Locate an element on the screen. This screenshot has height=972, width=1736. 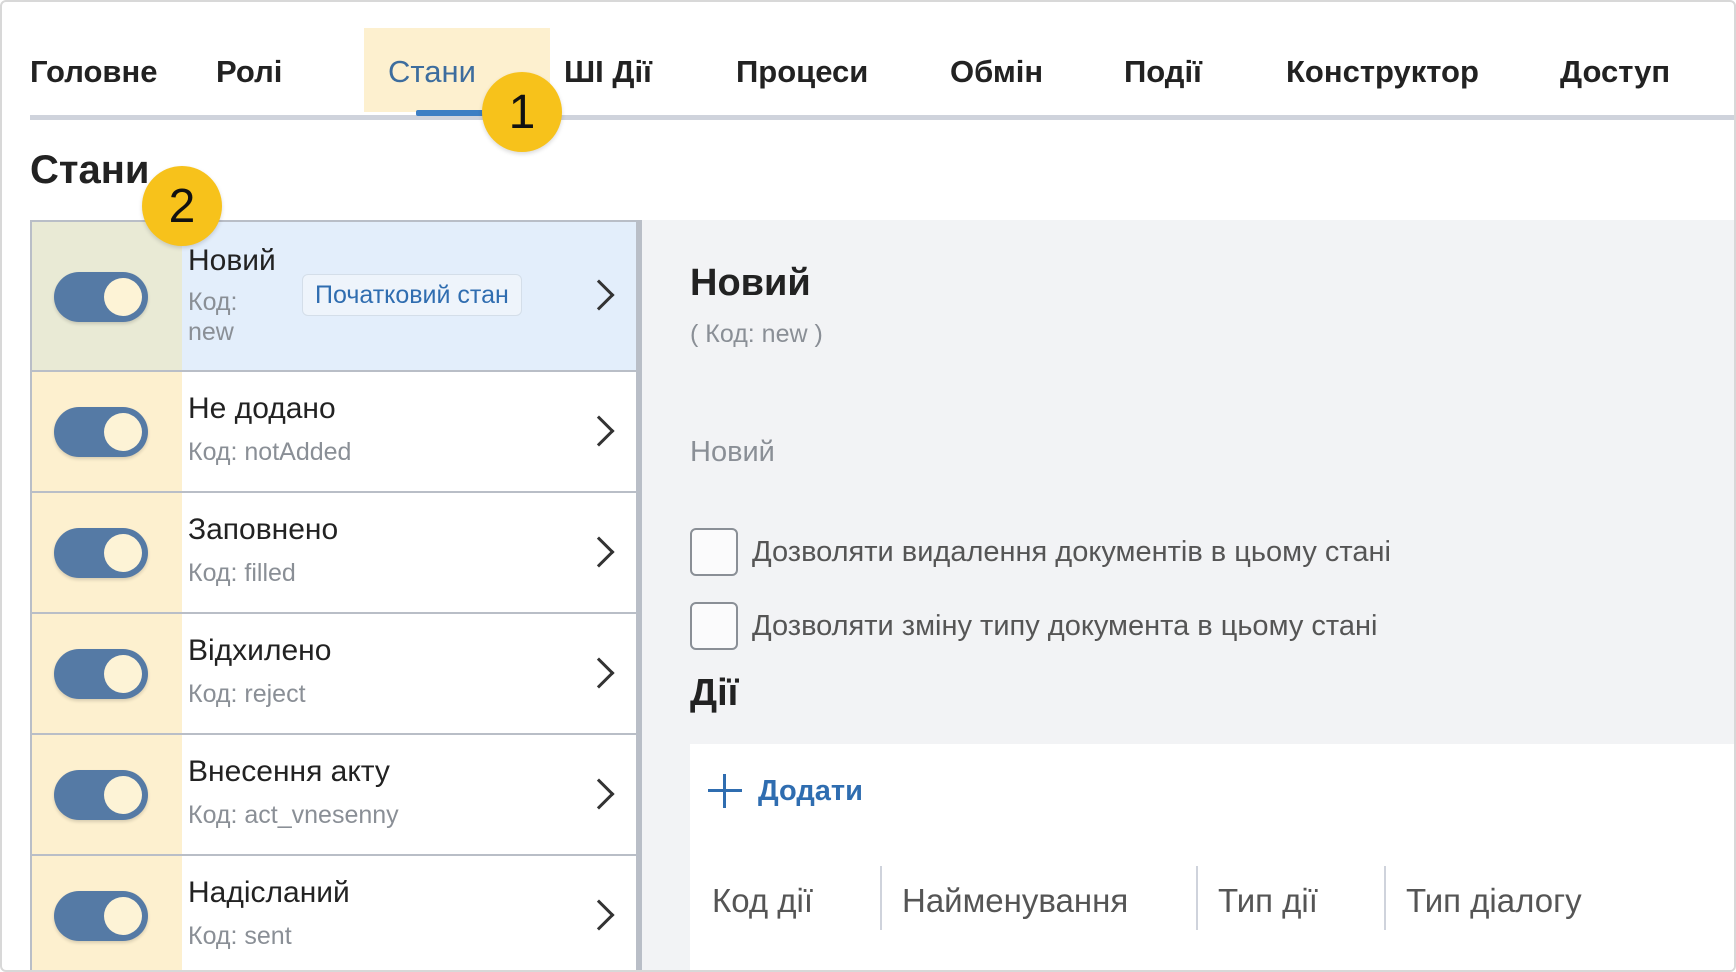
state-name: Новий is located at coordinates (232, 260).